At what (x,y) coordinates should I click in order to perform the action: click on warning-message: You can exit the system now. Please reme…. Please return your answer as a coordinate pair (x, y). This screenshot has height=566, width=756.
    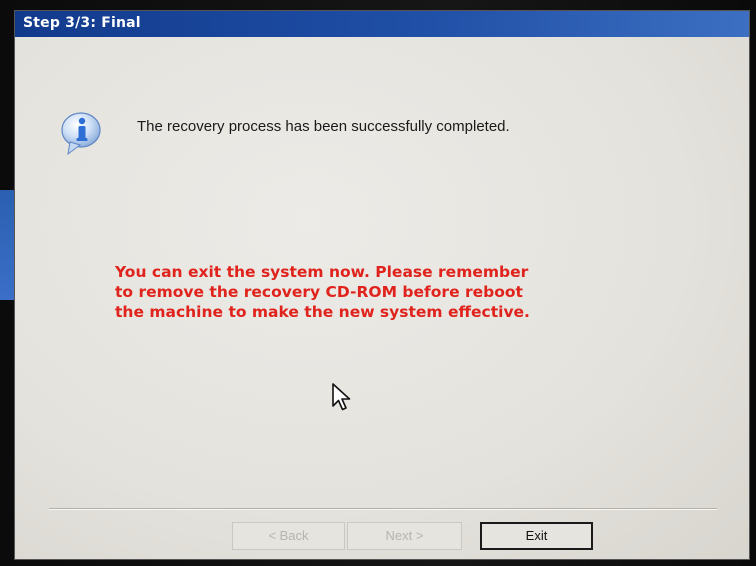
    Looking at the image, I should click on (385, 292).